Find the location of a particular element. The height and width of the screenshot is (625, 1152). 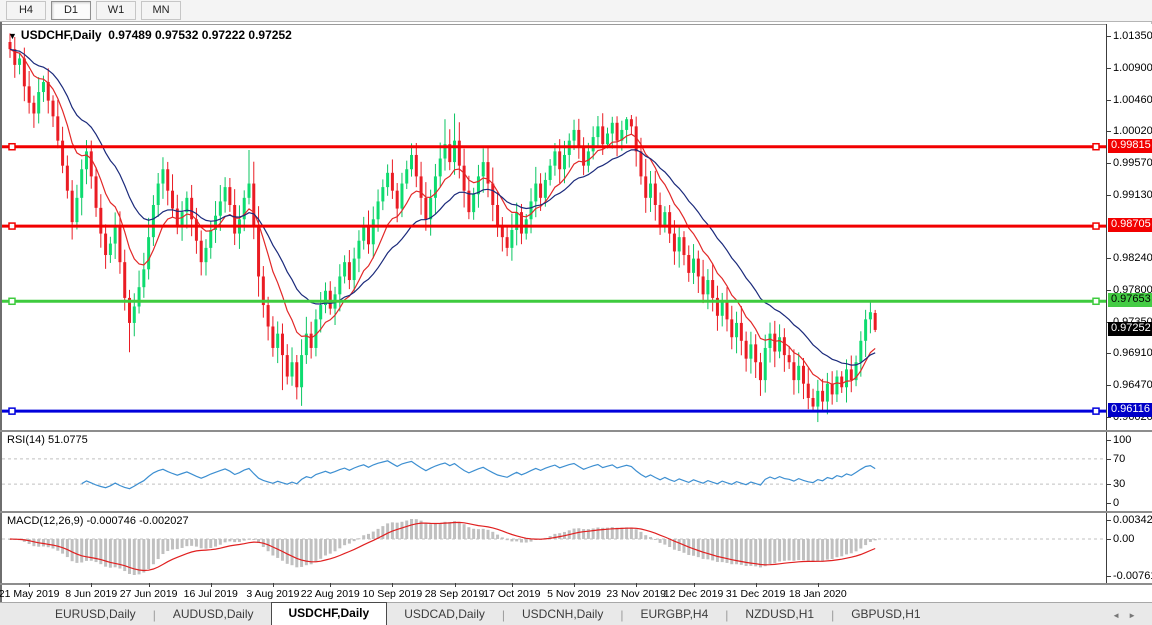

tab-eurusd-daily: EURUSD,Daily is located at coordinates (95, 614).